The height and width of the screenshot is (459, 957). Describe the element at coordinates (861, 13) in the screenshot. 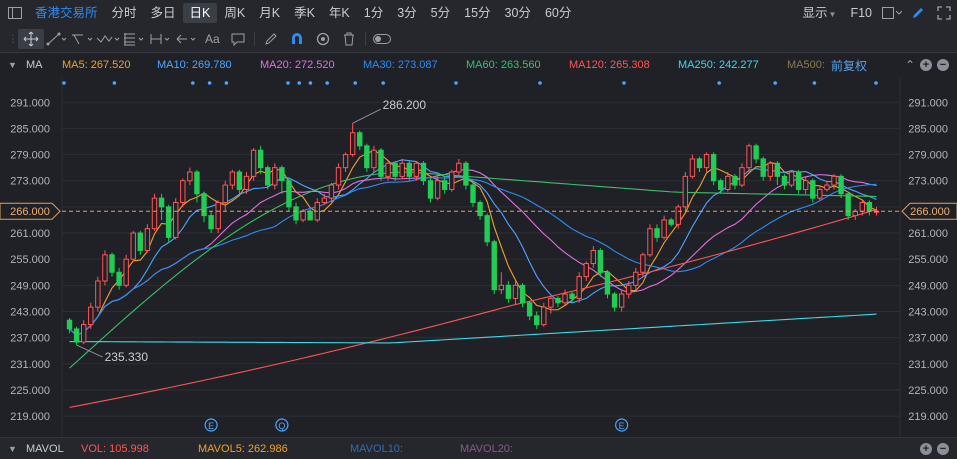

I see `f10-button: F10` at that location.